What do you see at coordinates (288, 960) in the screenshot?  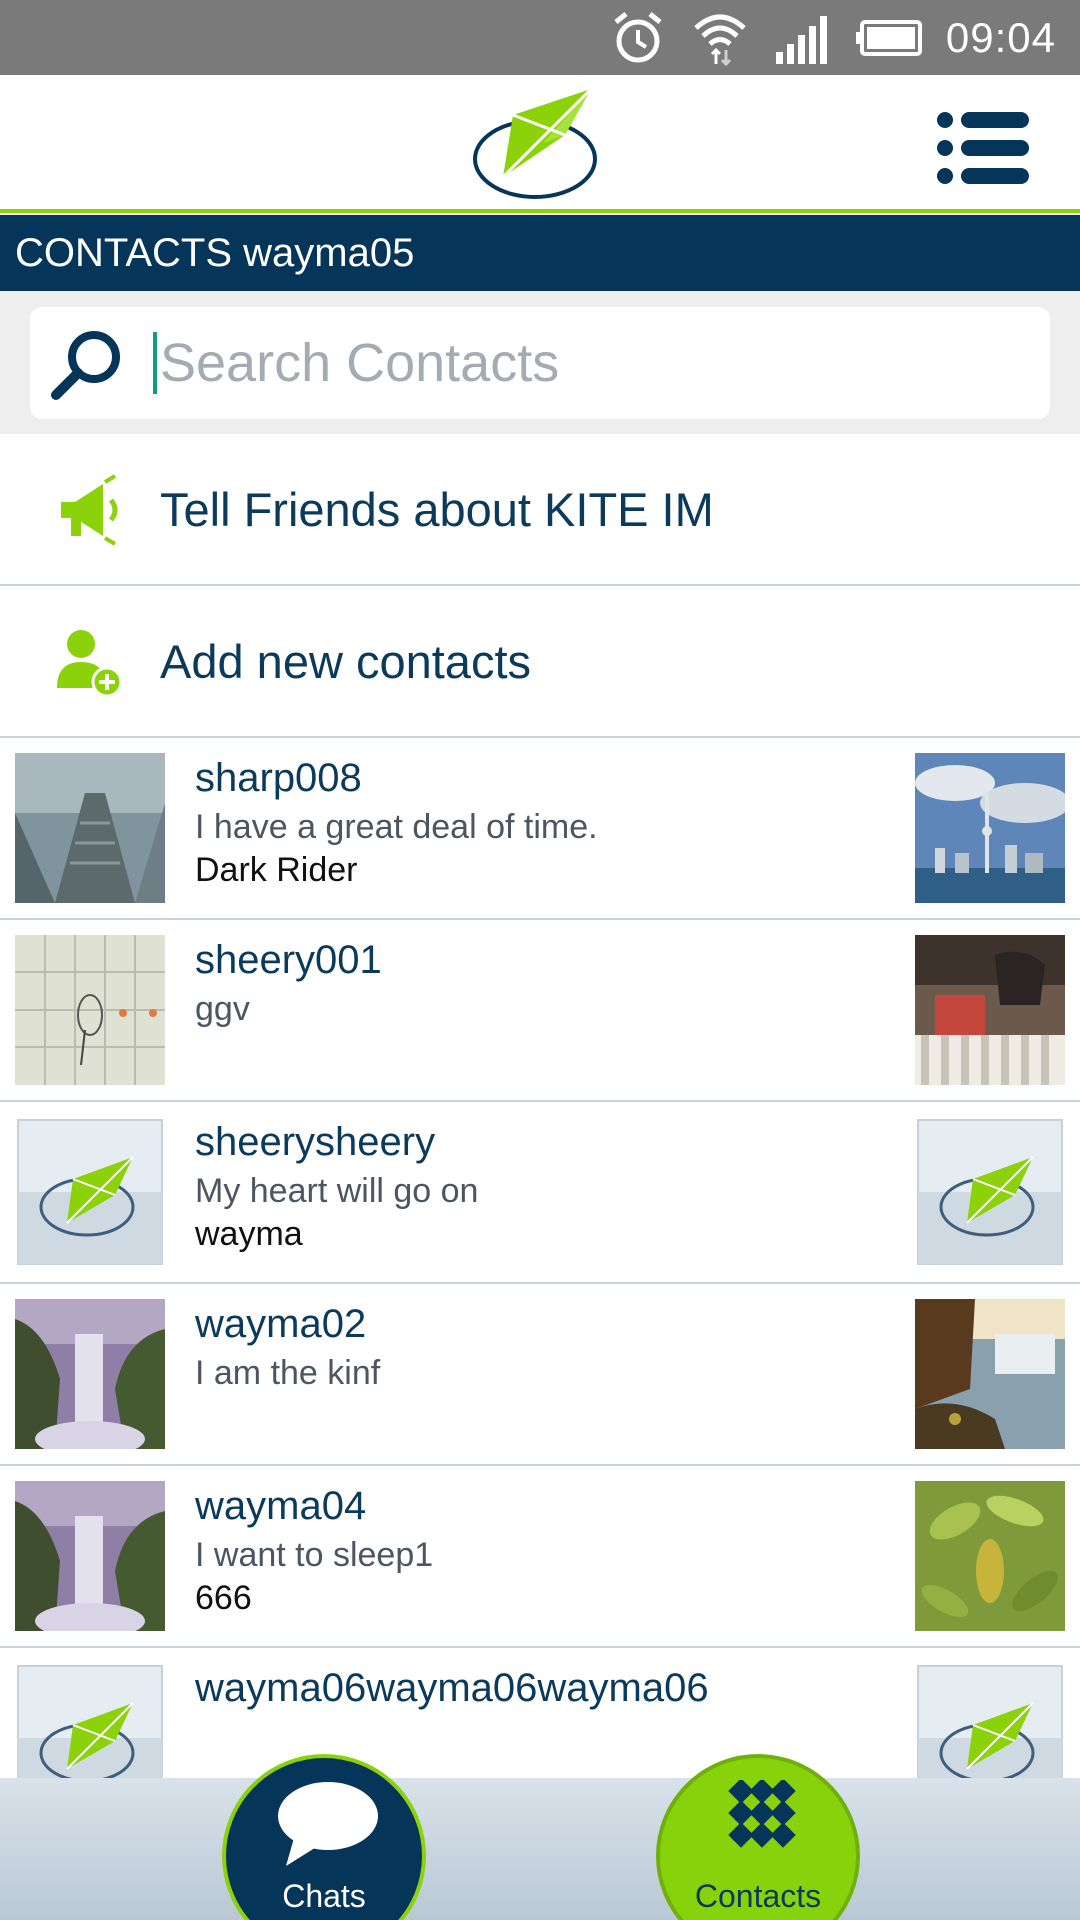 I see `contact-name: sheery001` at bounding box center [288, 960].